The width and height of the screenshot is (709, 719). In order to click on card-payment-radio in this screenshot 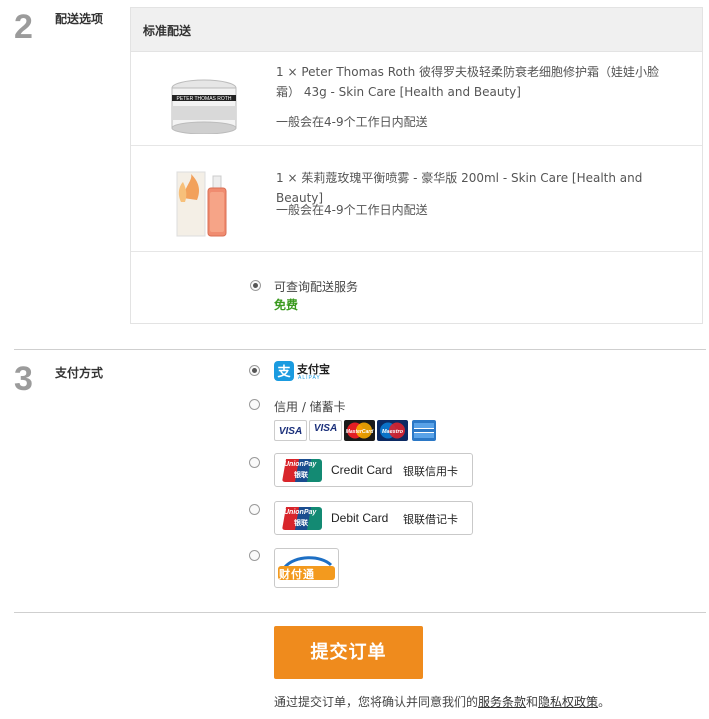, I will do `click(254, 404)`.